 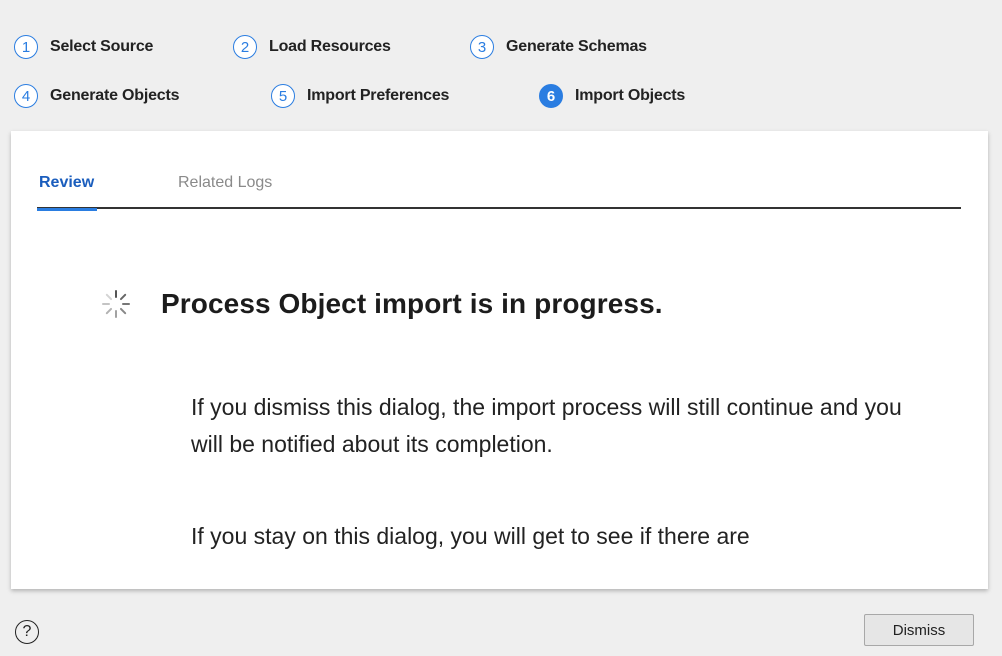 I want to click on tab-bar: Review Related Logs, so click(x=498, y=190).